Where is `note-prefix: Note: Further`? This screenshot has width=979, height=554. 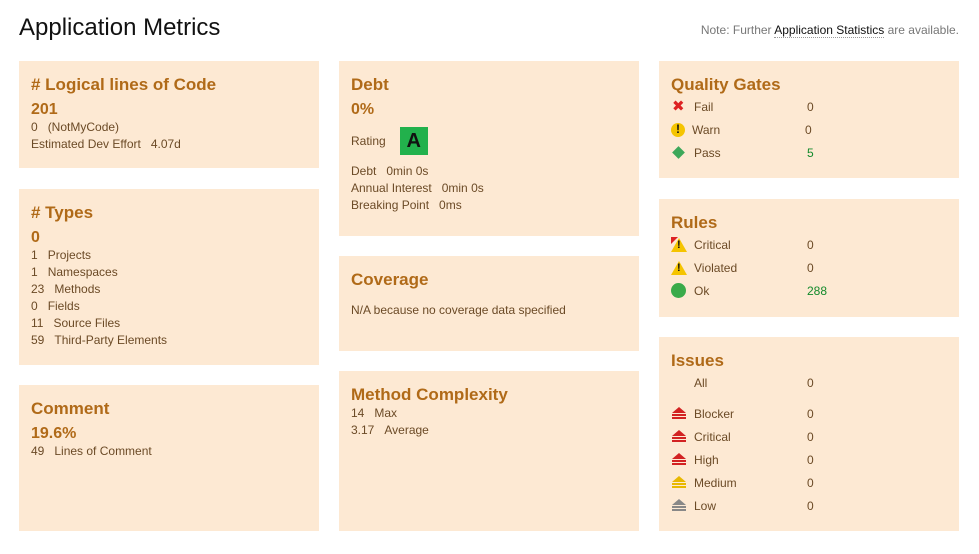 note-prefix: Note: Further is located at coordinates (737, 30).